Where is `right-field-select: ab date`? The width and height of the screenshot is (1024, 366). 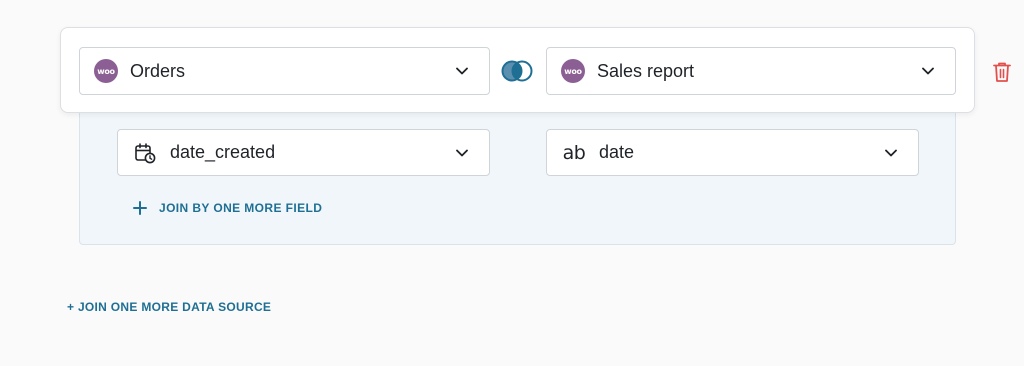
right-field-select: ab date is located at coordinates (732, 152).